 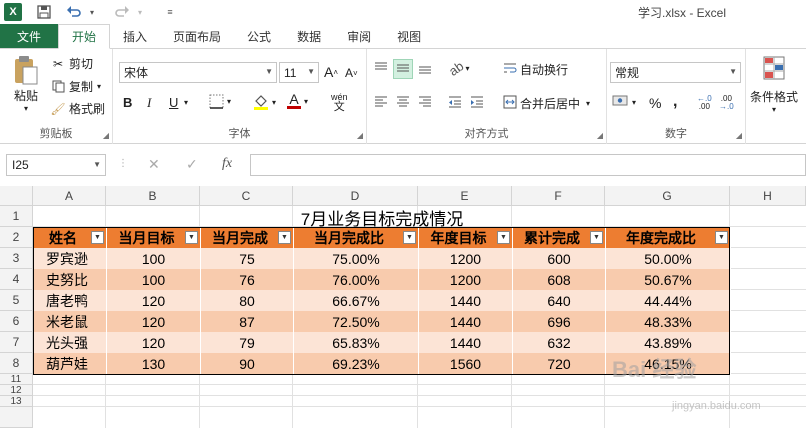 What do you see at coordinates (668, 342) in the screenshot?
I see `table-cell: 43.89%` at bounding box center [668, 342].